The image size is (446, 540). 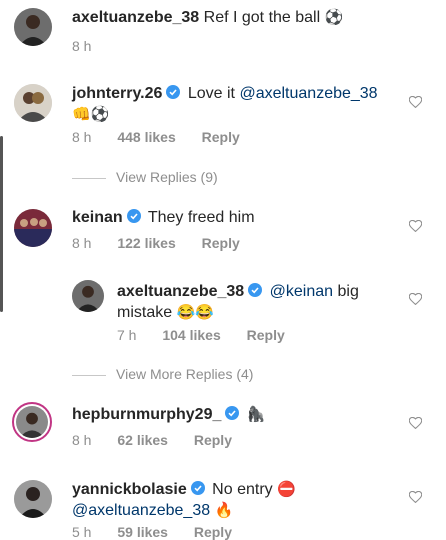 I want to click on mention-link: @keinan, so click(x=301, y=291).